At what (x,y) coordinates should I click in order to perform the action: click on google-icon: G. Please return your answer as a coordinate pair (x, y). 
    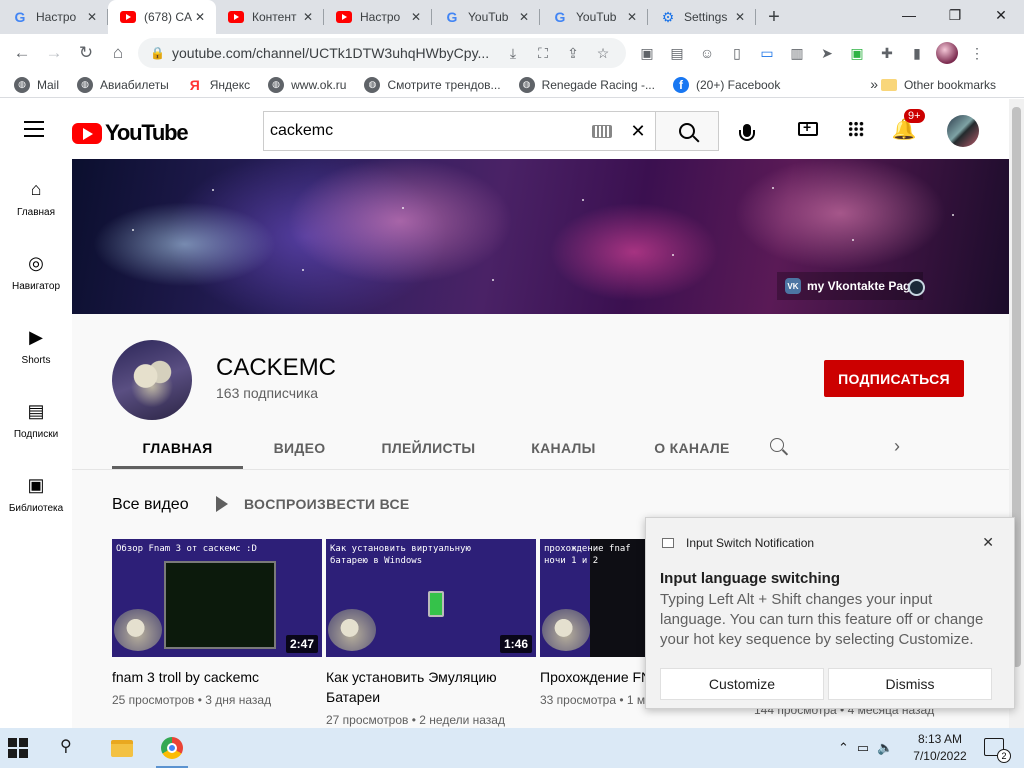
    Looking at the image, I should click on (560, 17).